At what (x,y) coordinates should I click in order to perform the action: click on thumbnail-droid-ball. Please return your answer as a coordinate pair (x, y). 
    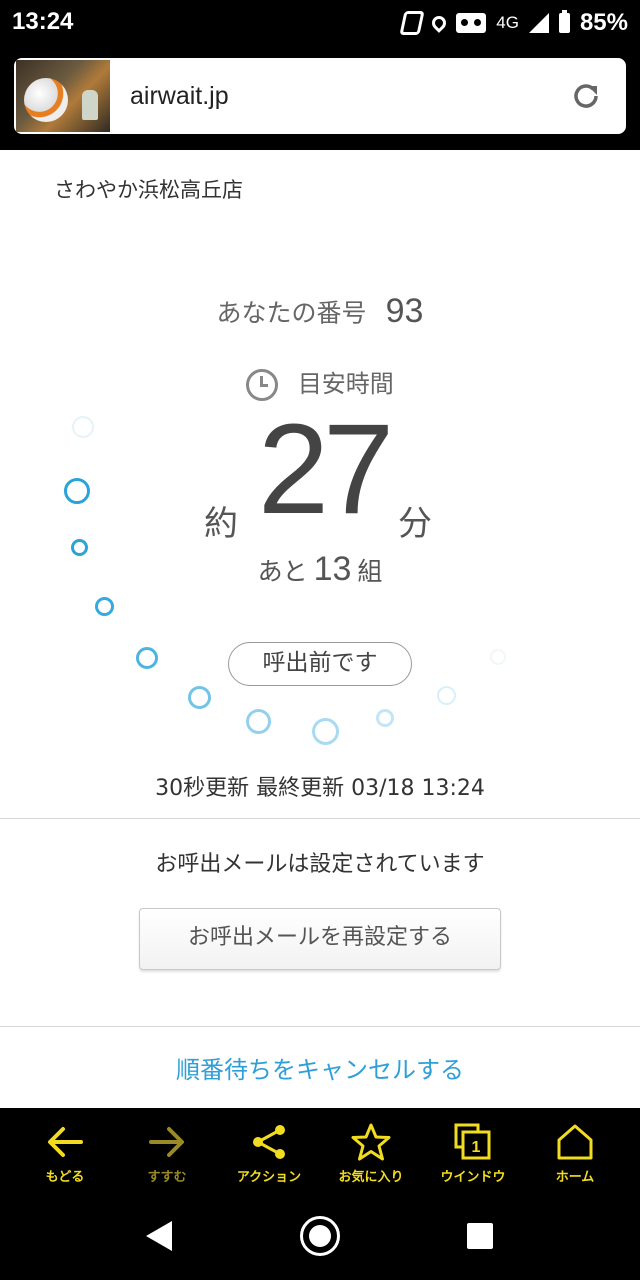
    Looking at the image, I should click on (46, 100).